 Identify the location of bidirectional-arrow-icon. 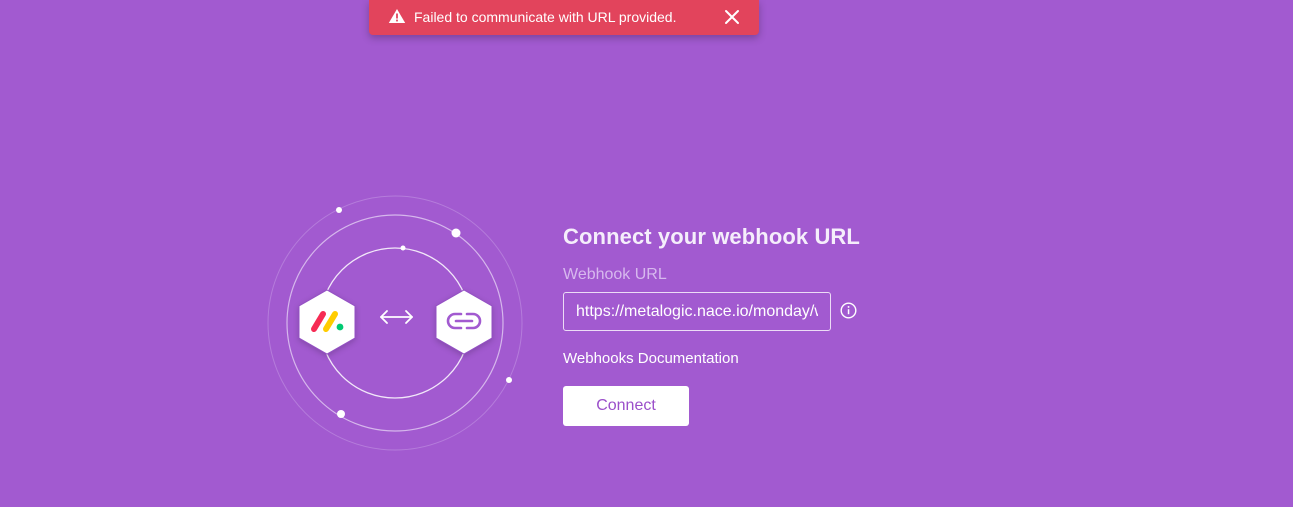
(396, 317).